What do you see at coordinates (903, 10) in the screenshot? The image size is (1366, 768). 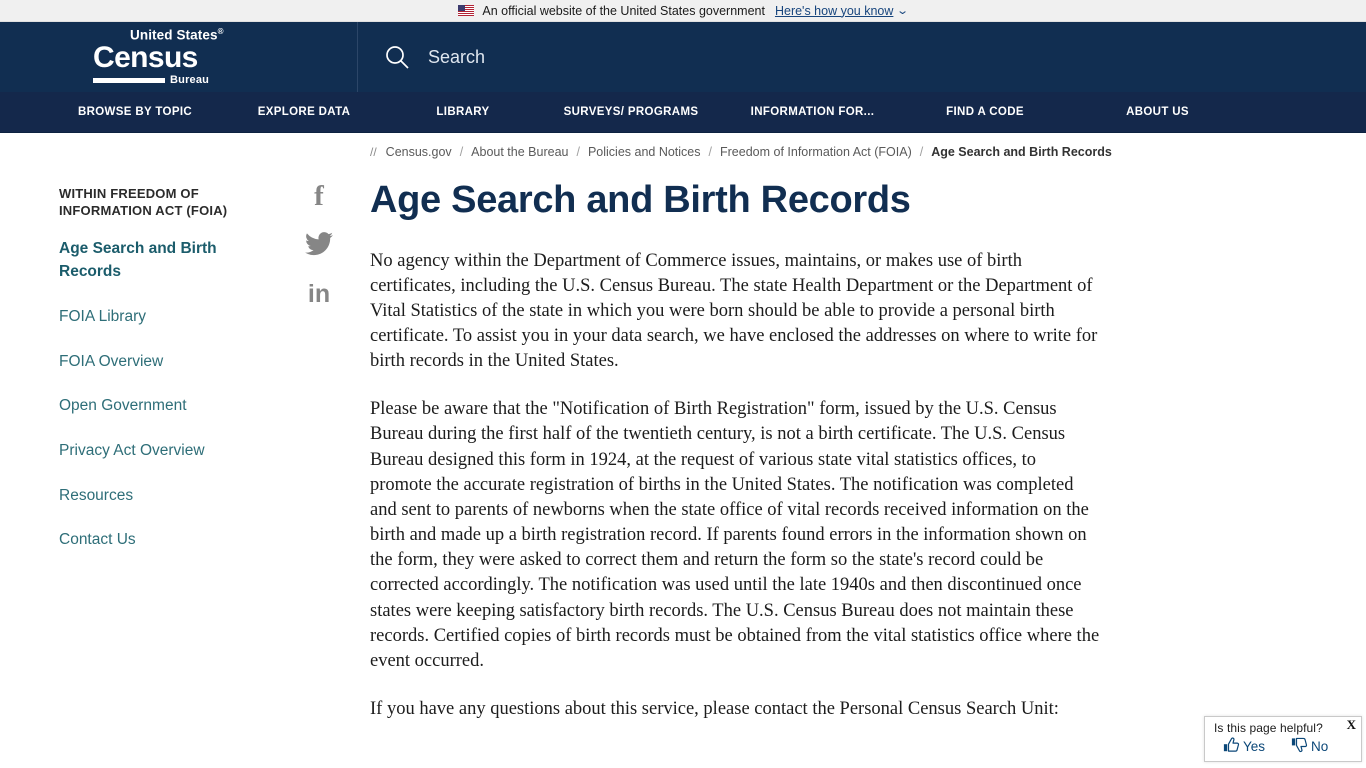 I see `chevron-down-icon: ⌄` at bounding box center [903, 10].